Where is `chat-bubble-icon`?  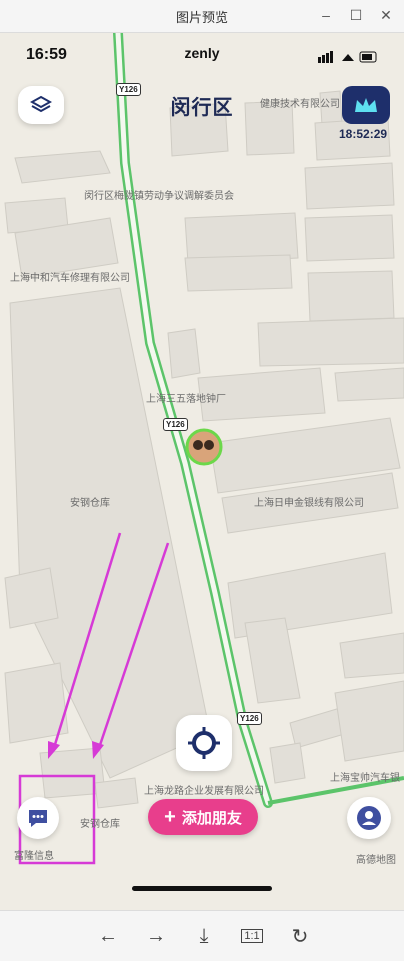
chat-bubble-icon is located at coordinates (38, 818).